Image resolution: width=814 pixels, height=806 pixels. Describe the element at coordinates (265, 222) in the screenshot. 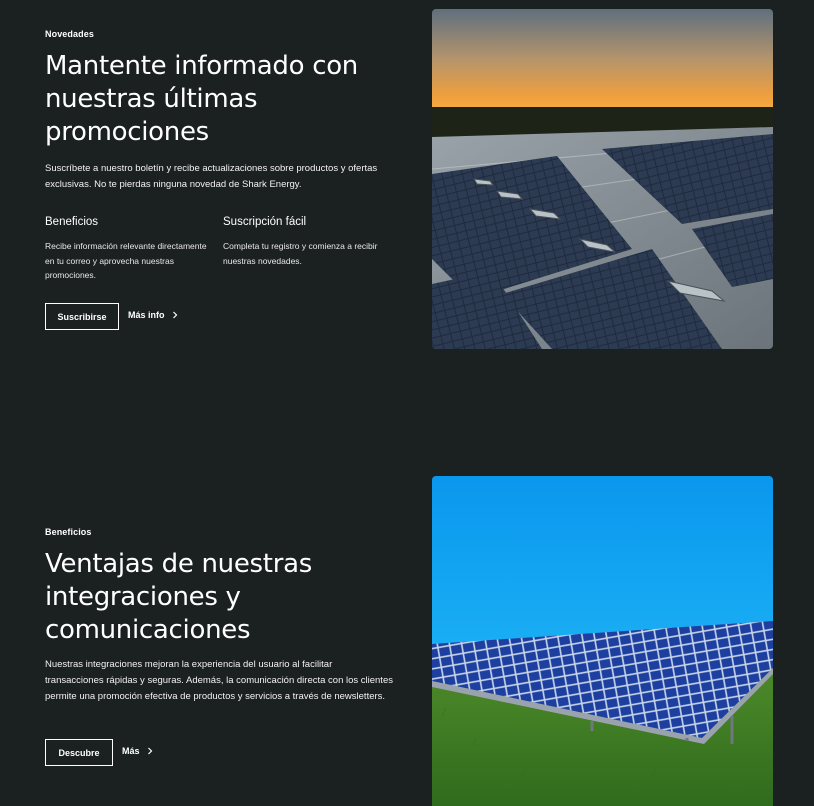

I see `feature-title-easy-subscription: Suscripción fácil` at that location.